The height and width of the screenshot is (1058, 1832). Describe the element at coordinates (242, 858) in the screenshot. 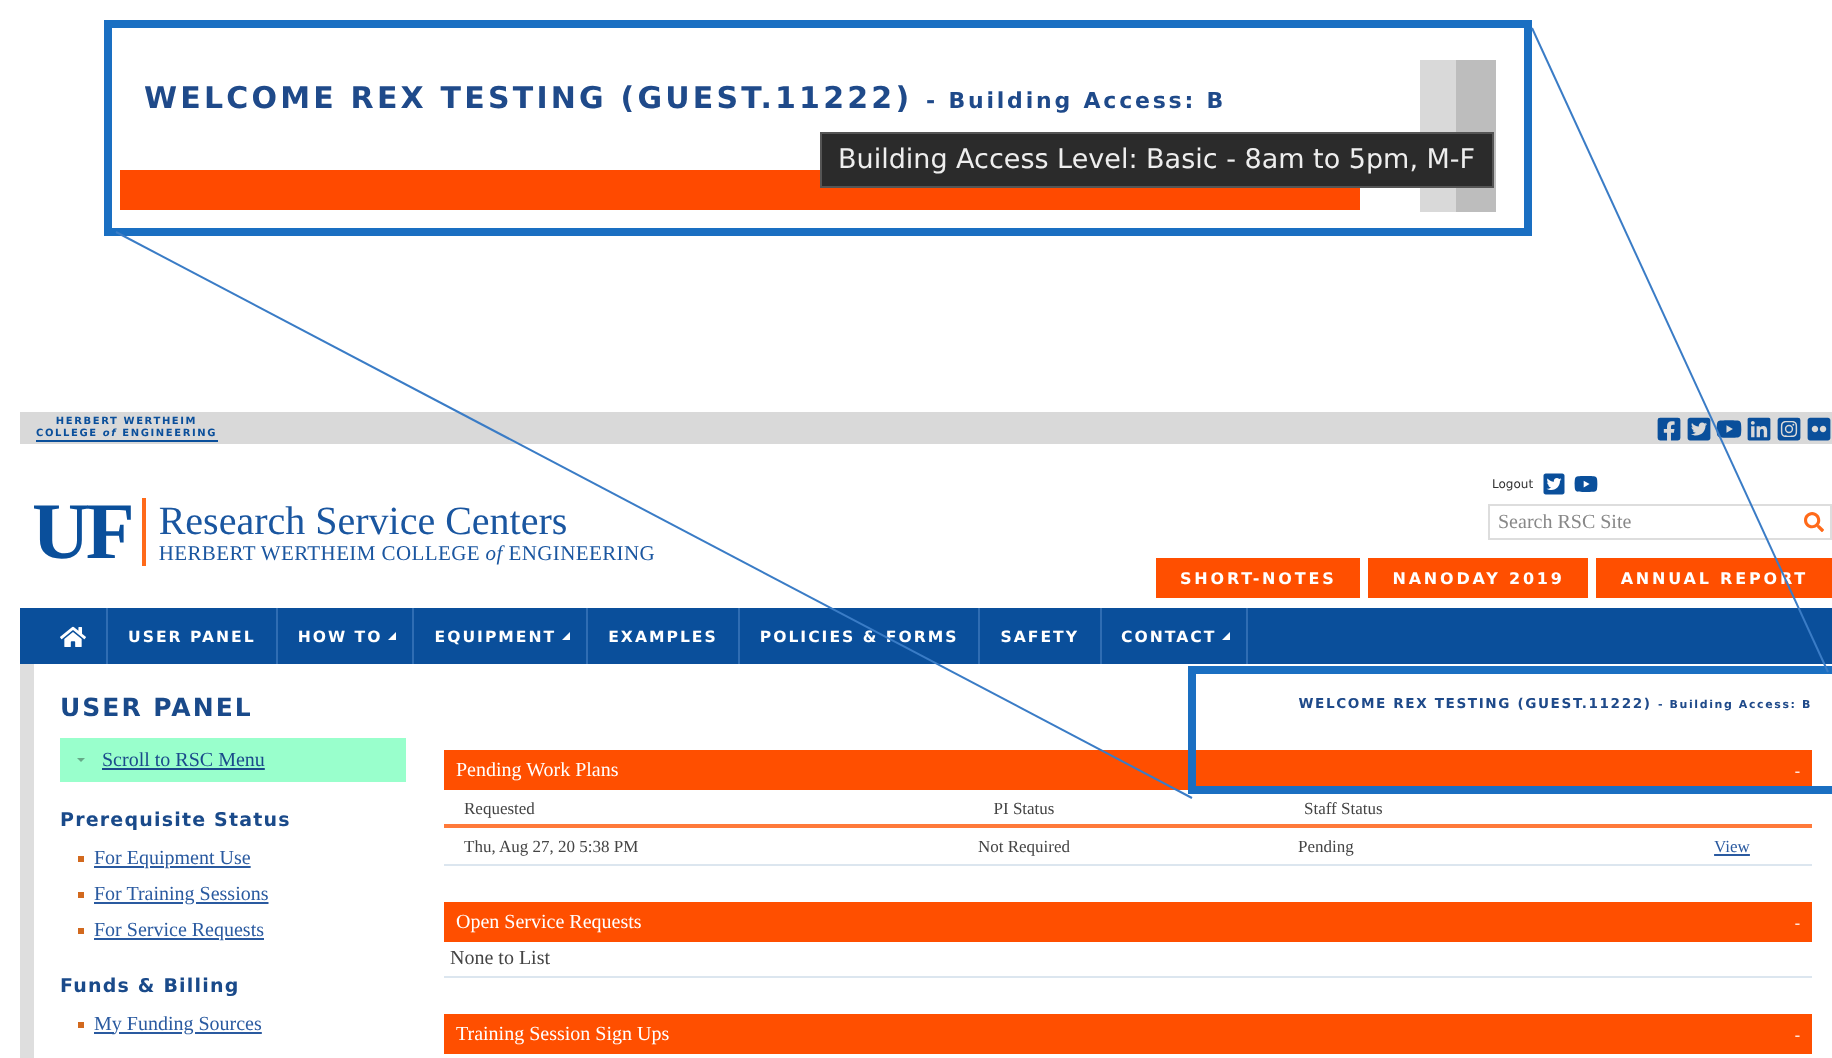

I see `sidebar-link: For Equipment Use` at that location.